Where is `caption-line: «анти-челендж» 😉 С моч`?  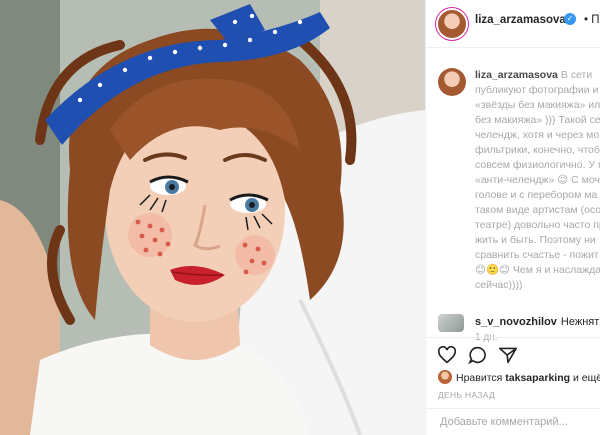
caption-line: «анти-челендж» 😉 С моч is located at coordinates (537, 180).